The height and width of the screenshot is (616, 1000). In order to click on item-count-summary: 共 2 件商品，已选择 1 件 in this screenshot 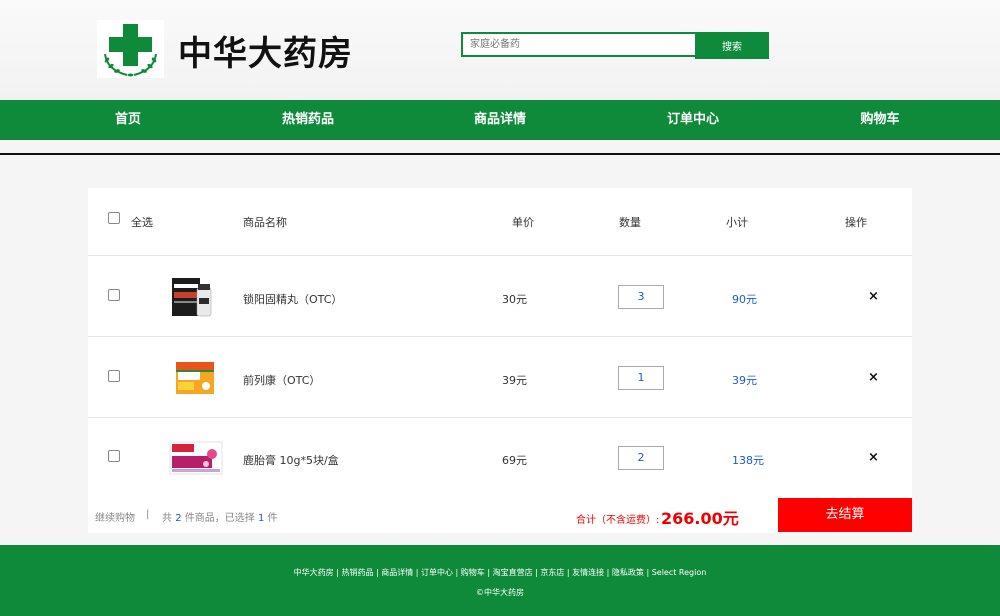, I will do `click(220, 516)`.